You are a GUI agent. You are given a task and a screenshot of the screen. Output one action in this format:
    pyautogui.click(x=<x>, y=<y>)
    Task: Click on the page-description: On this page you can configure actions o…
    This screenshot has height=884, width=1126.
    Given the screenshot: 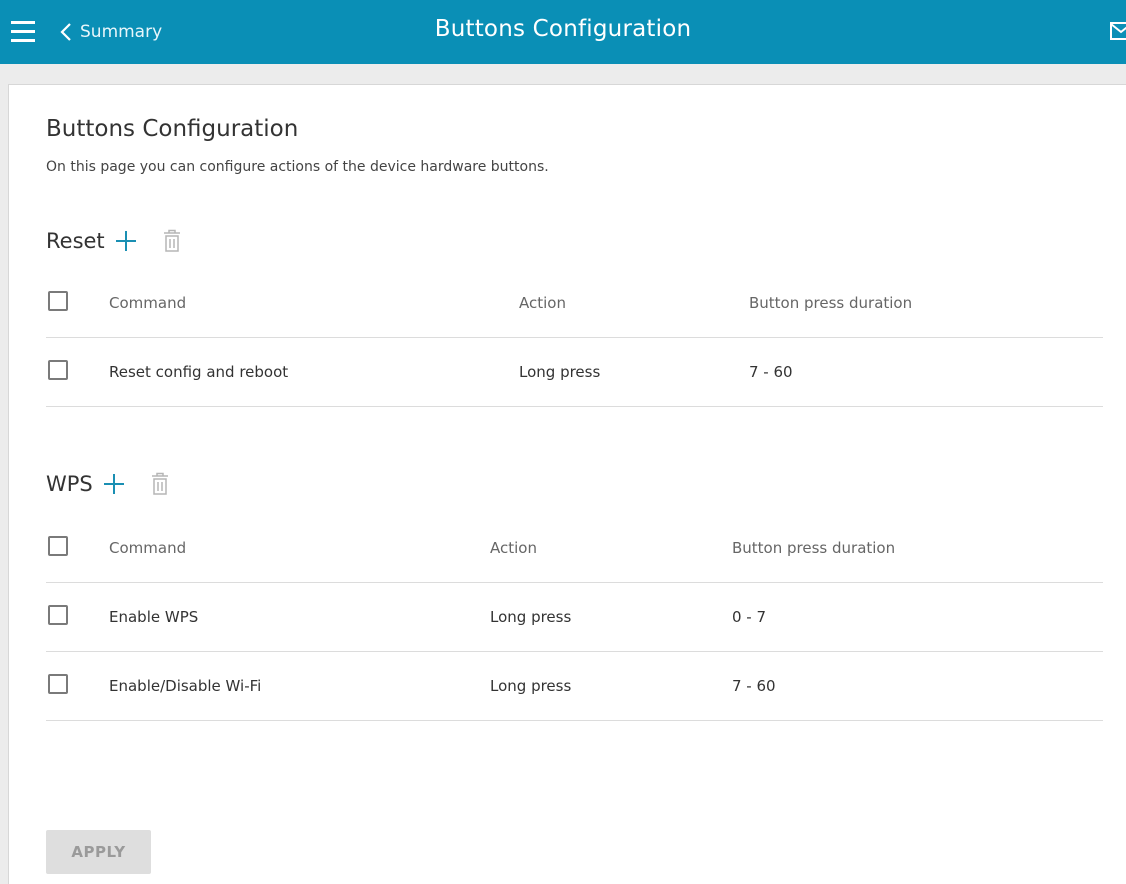 What is the action you would take?
    pyautogui.click(x=297, y=167)
    